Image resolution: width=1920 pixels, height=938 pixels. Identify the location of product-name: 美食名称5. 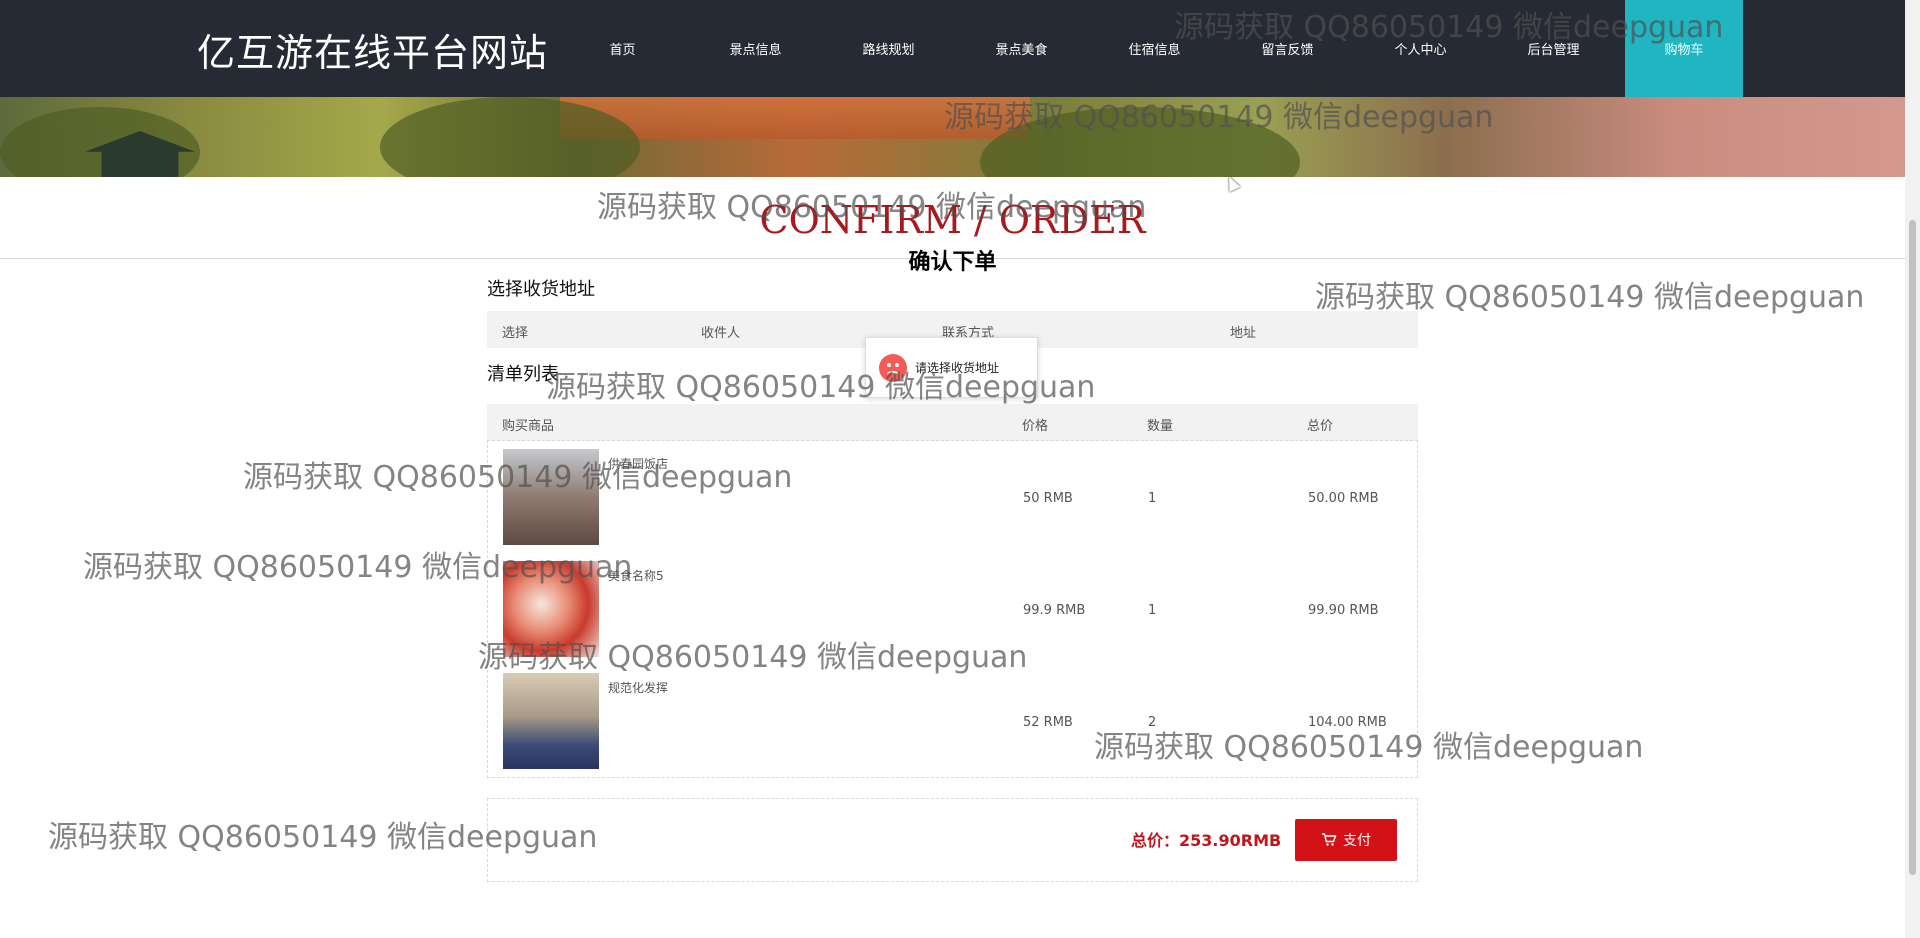
(636, 575).